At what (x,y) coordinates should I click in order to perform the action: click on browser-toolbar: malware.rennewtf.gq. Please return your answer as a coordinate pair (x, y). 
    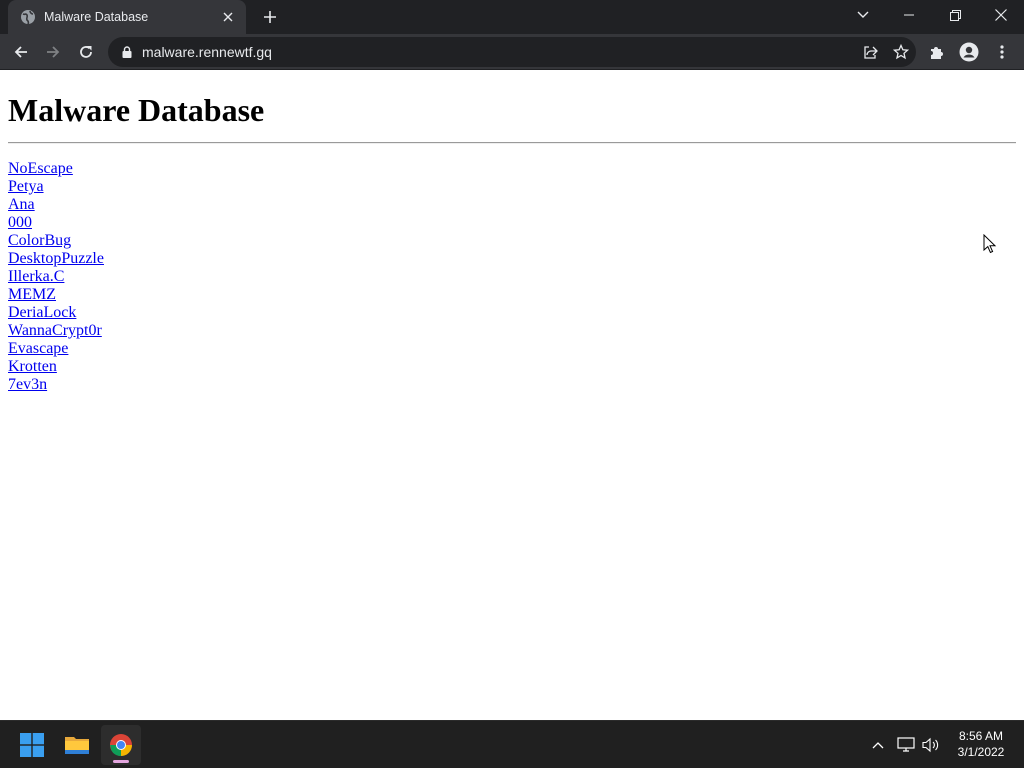
    Looking at the image, I should click on (512, 52).